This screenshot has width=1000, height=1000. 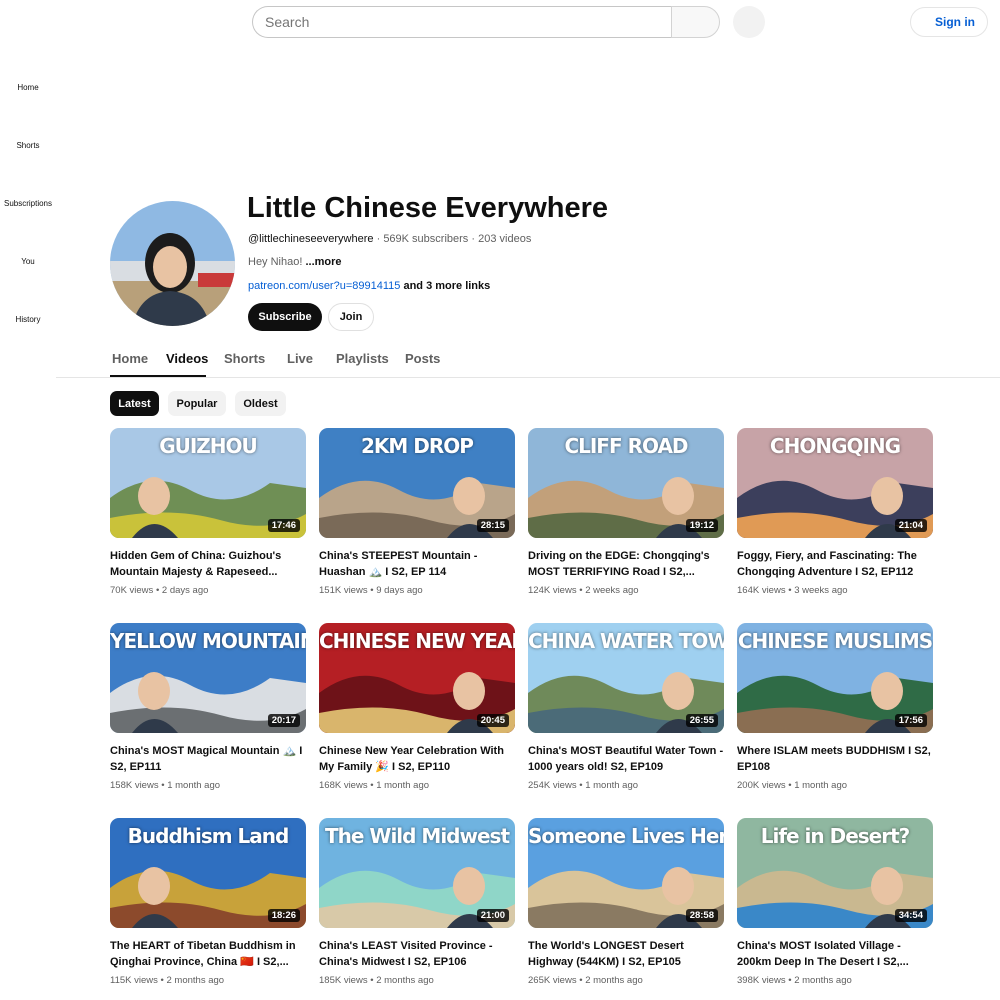 I want to click on video-thumbnail: 2KM DROP 28:15, so click(x=417, y=483).